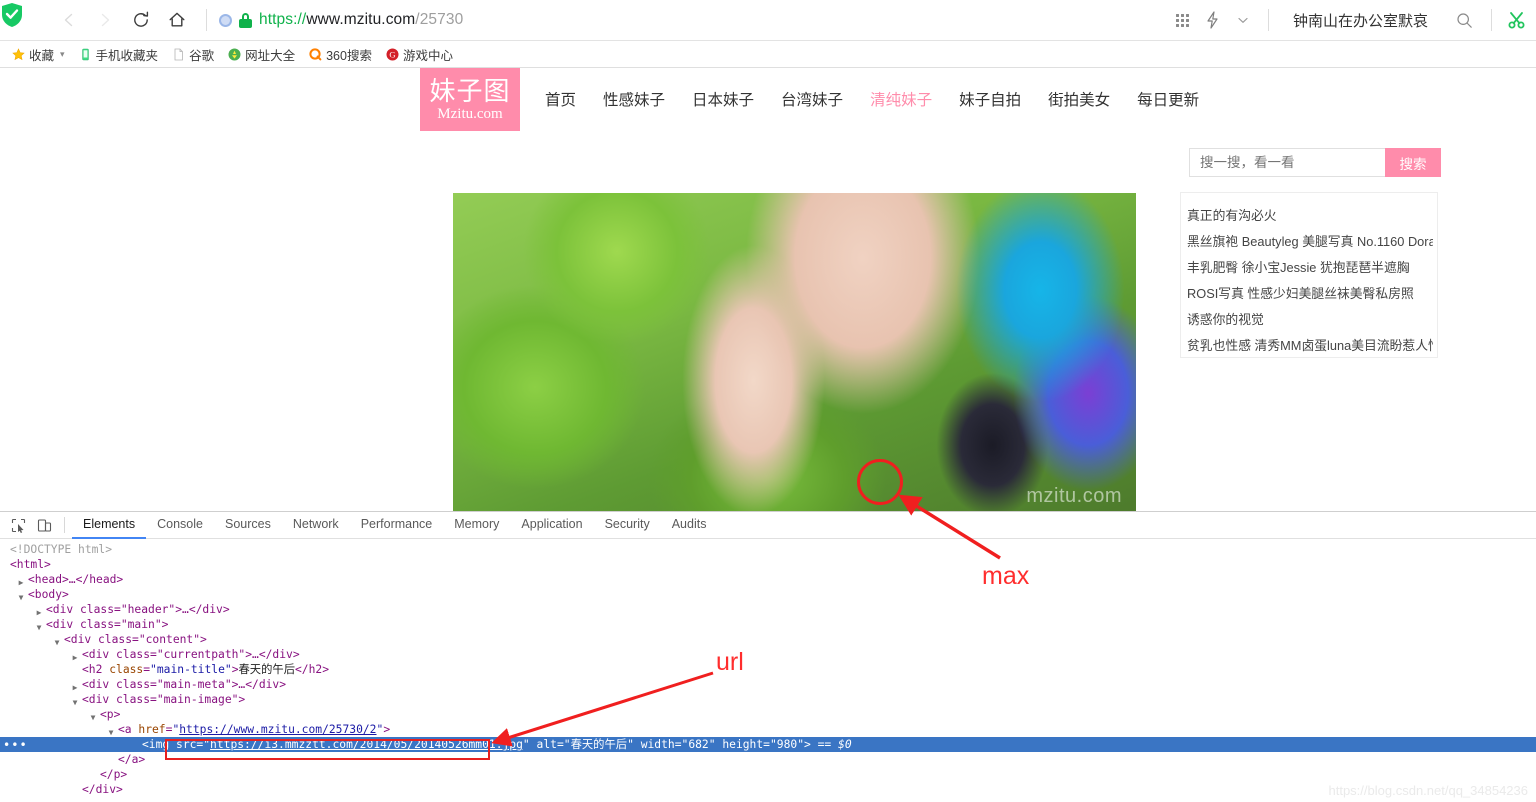 Image resolution: width=1536 pixels, height=802 pixels. What do you see at coordinates (551, 525) in the screenshot?
I see `tab-application: Application` at bounding box center [551, 525].